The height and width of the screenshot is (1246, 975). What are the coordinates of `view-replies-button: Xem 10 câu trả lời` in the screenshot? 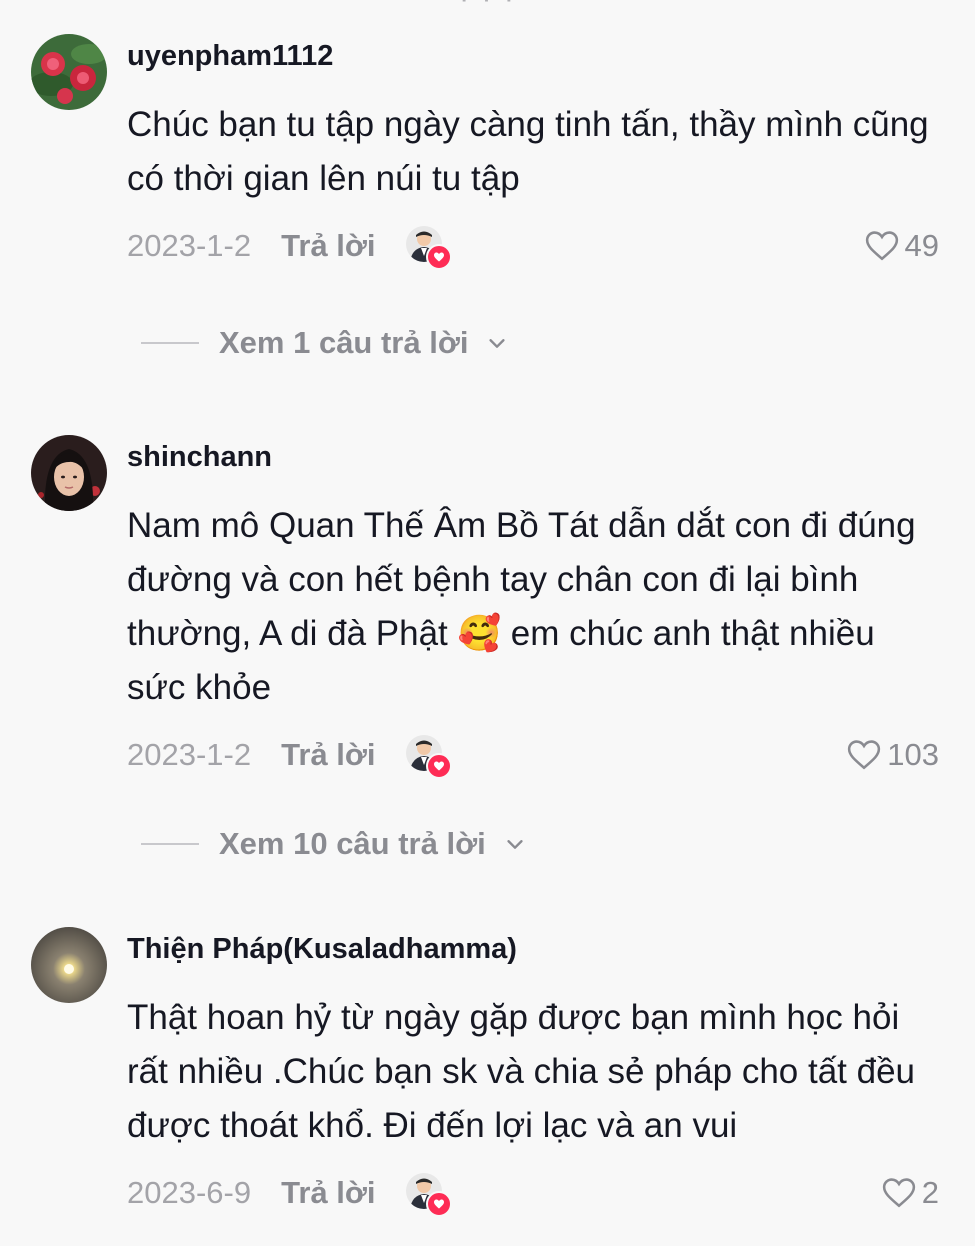 It's located at (333, 844).